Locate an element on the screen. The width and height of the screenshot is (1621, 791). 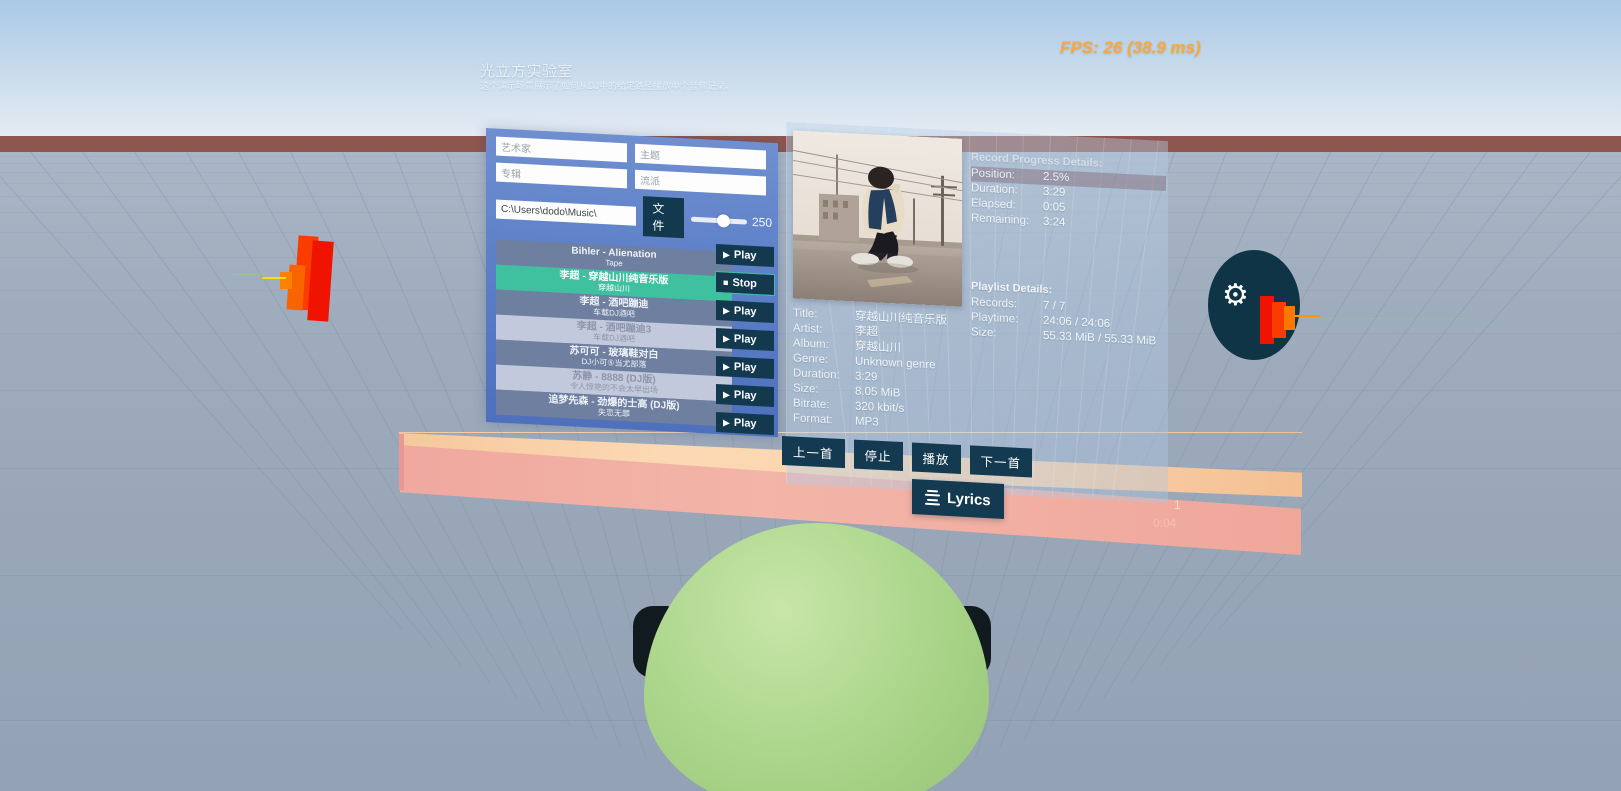
floor-marker-time: 0:04 is located at coordinates (1165, 523).